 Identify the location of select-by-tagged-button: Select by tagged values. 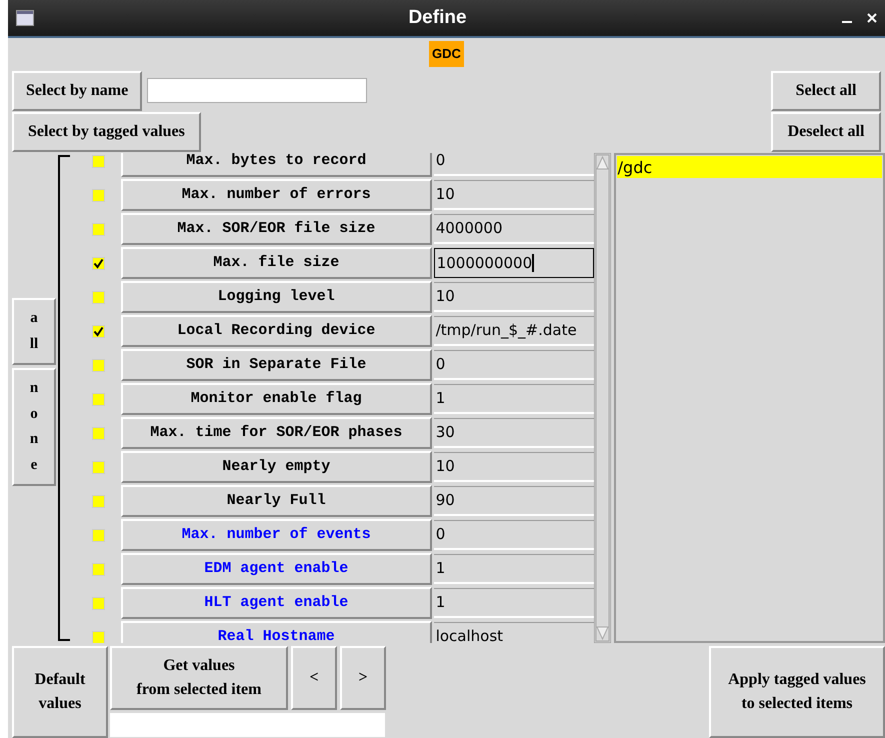
(106, 132).